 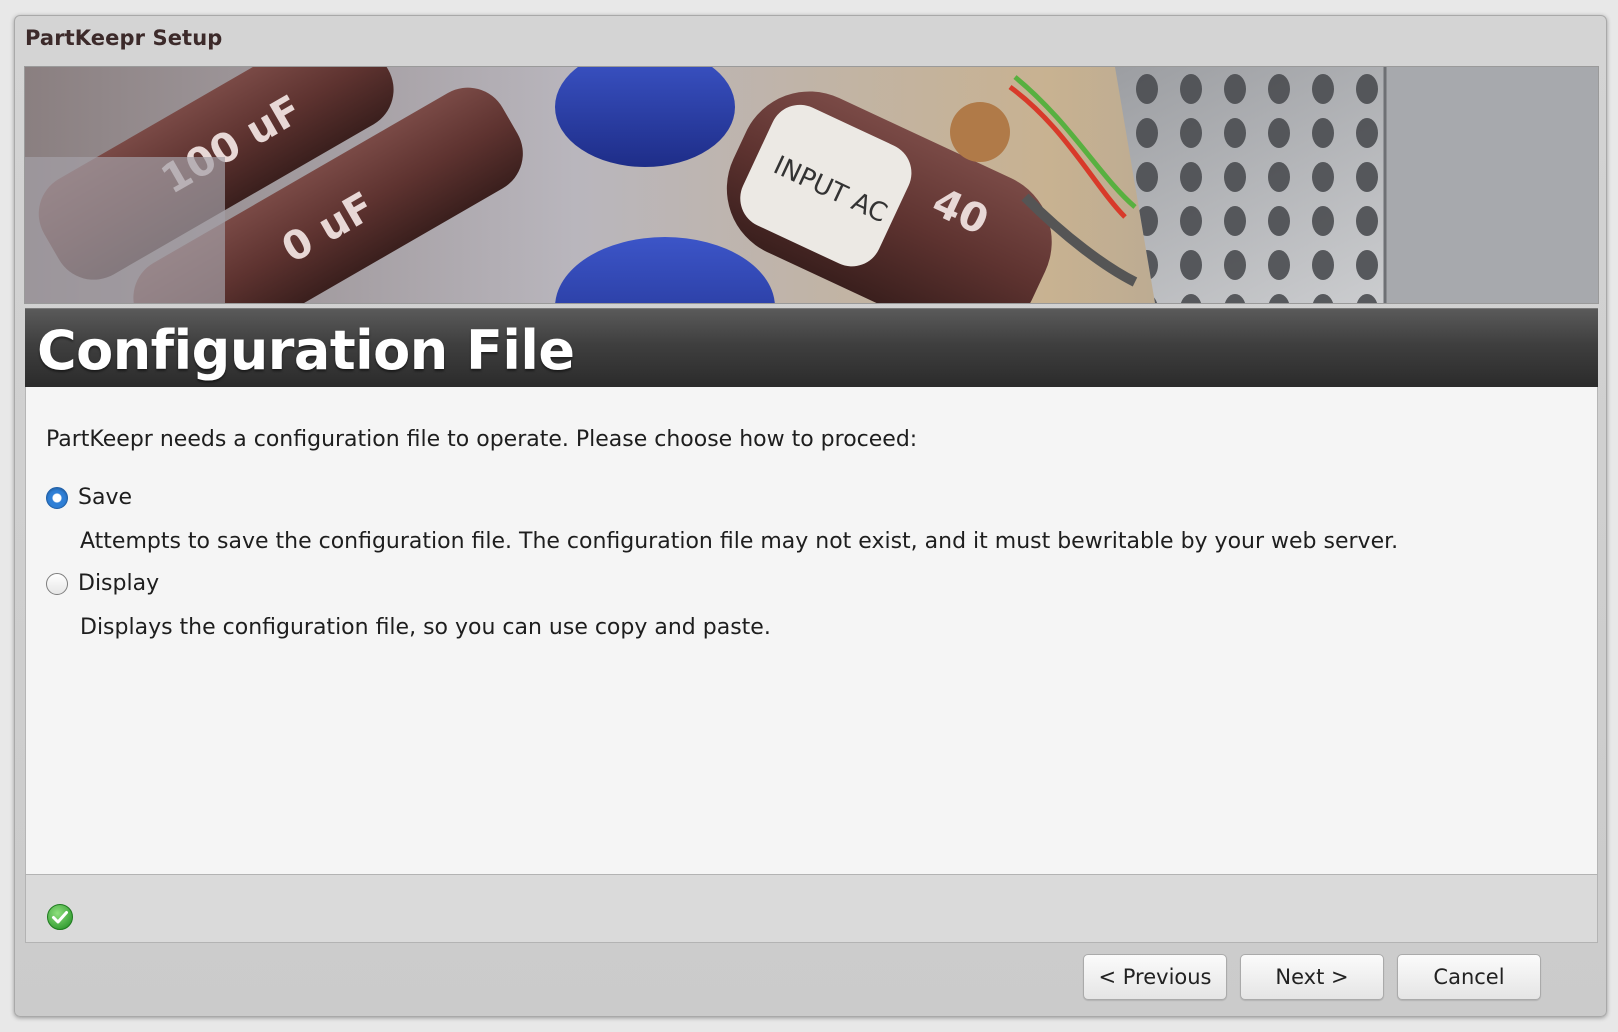 I want to click on button-bar: < Previous Next > Cancel, so click(x=810, y=981).